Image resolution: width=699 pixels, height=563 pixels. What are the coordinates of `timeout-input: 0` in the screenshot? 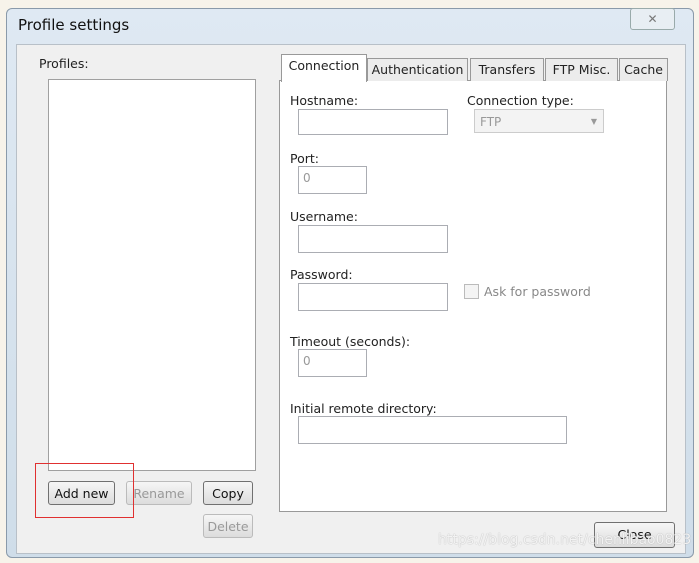 It's located at (332, 363).